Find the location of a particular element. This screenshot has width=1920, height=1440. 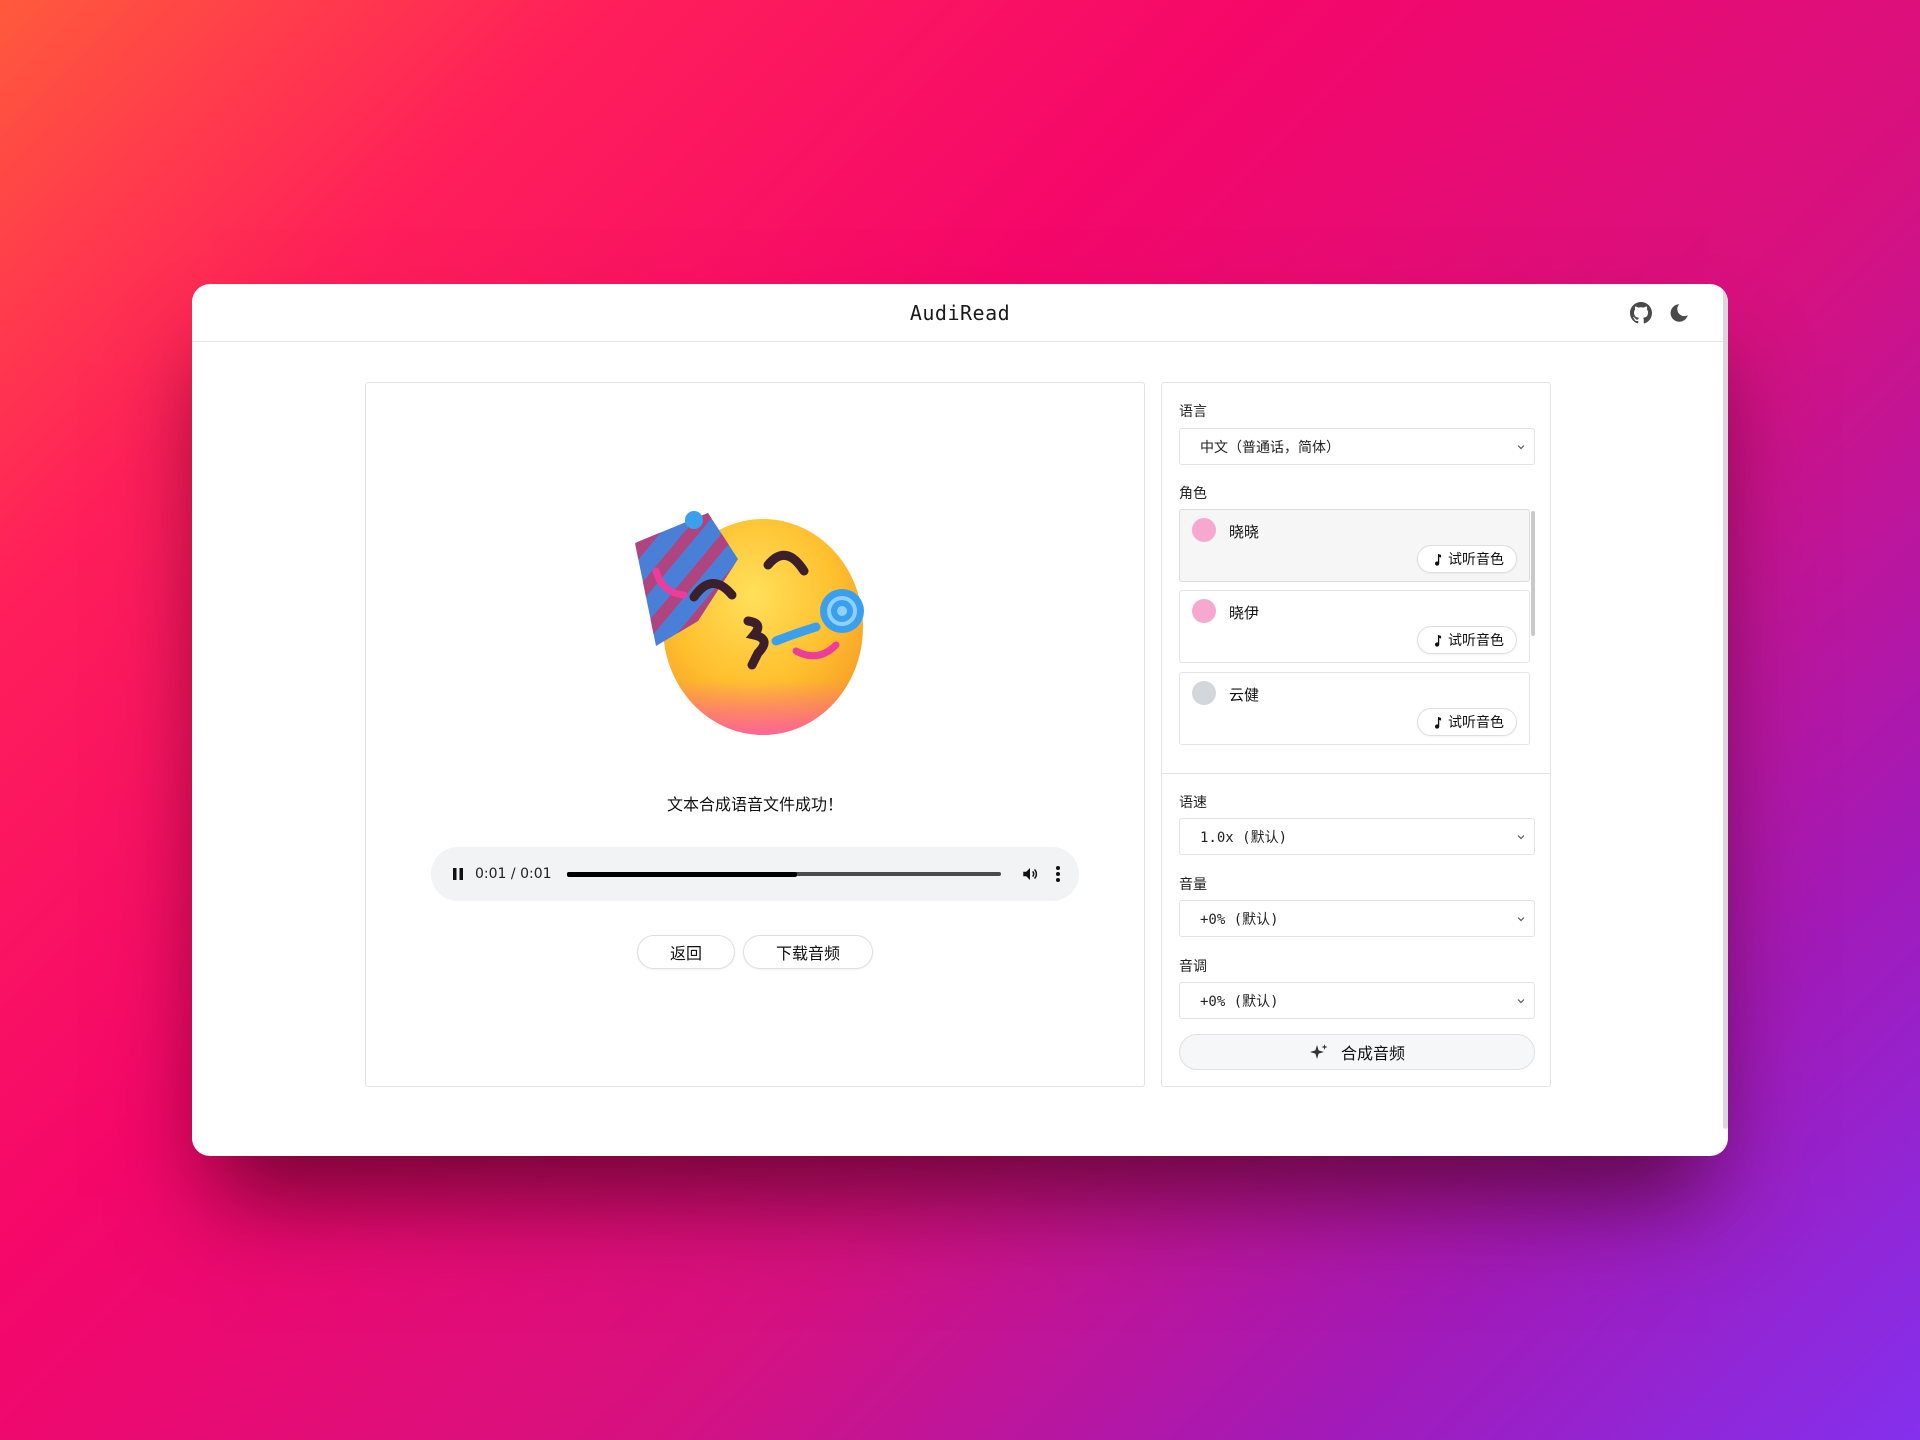

role-list: 晓晓 试听音色 晓伊 试听音色 云健 试听音色 is located at coordinates (1357, 628).